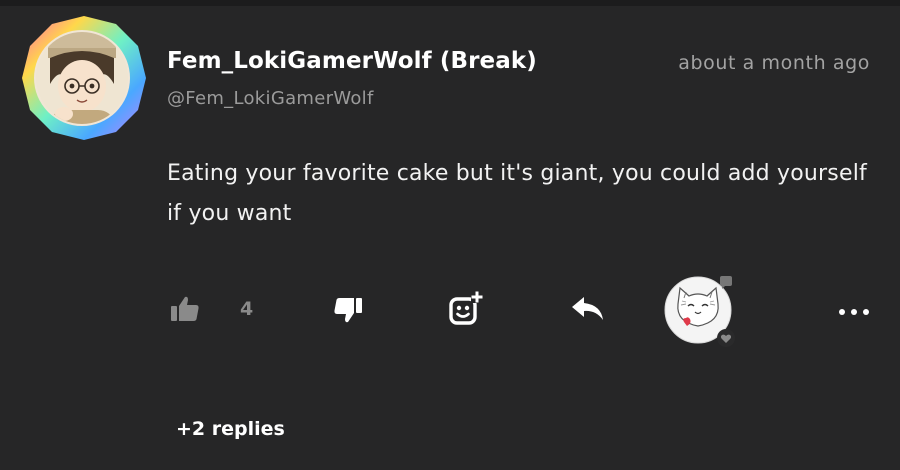 Image resolution: width=900 pixels, height=470 pixels. I want to click on add-sticker-button, so click(467, 311).